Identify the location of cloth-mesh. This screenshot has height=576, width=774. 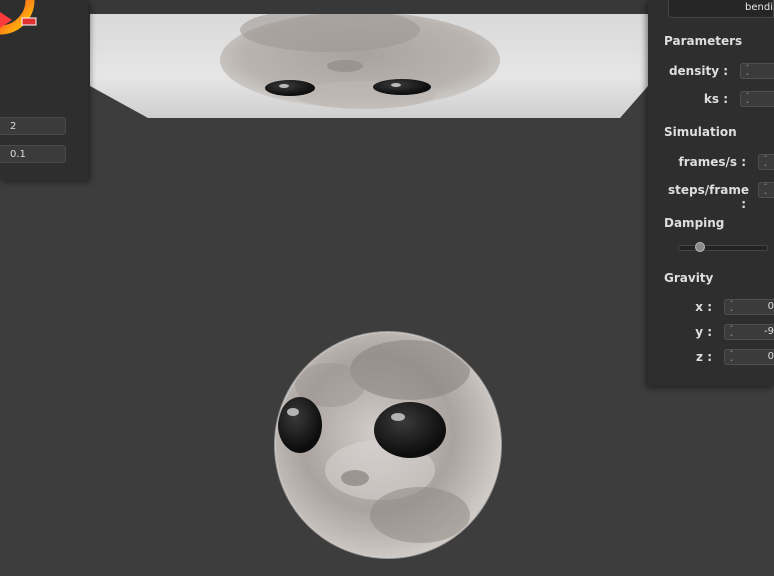
(369, 66).